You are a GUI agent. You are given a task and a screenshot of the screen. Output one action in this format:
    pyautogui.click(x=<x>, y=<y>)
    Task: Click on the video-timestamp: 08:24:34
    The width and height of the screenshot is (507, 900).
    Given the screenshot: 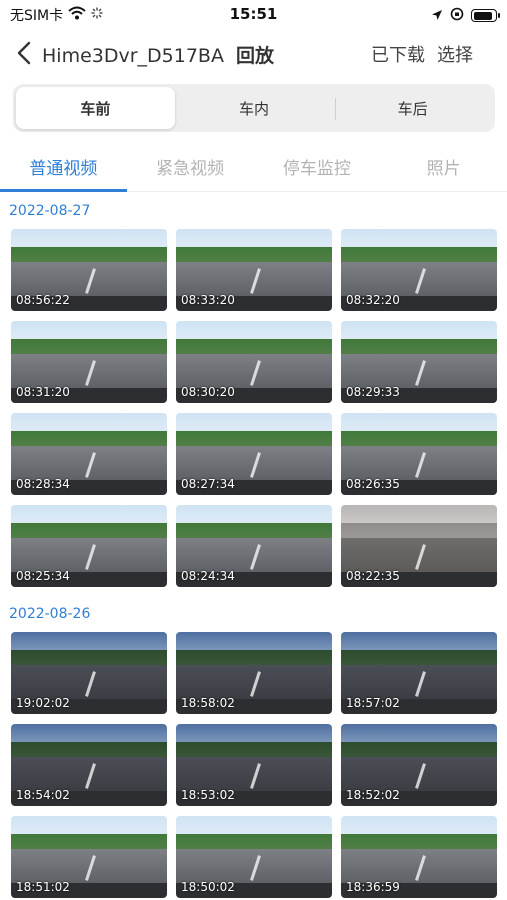 What is the action you would take?
    pyautogui.click(x=208, y=576)
    